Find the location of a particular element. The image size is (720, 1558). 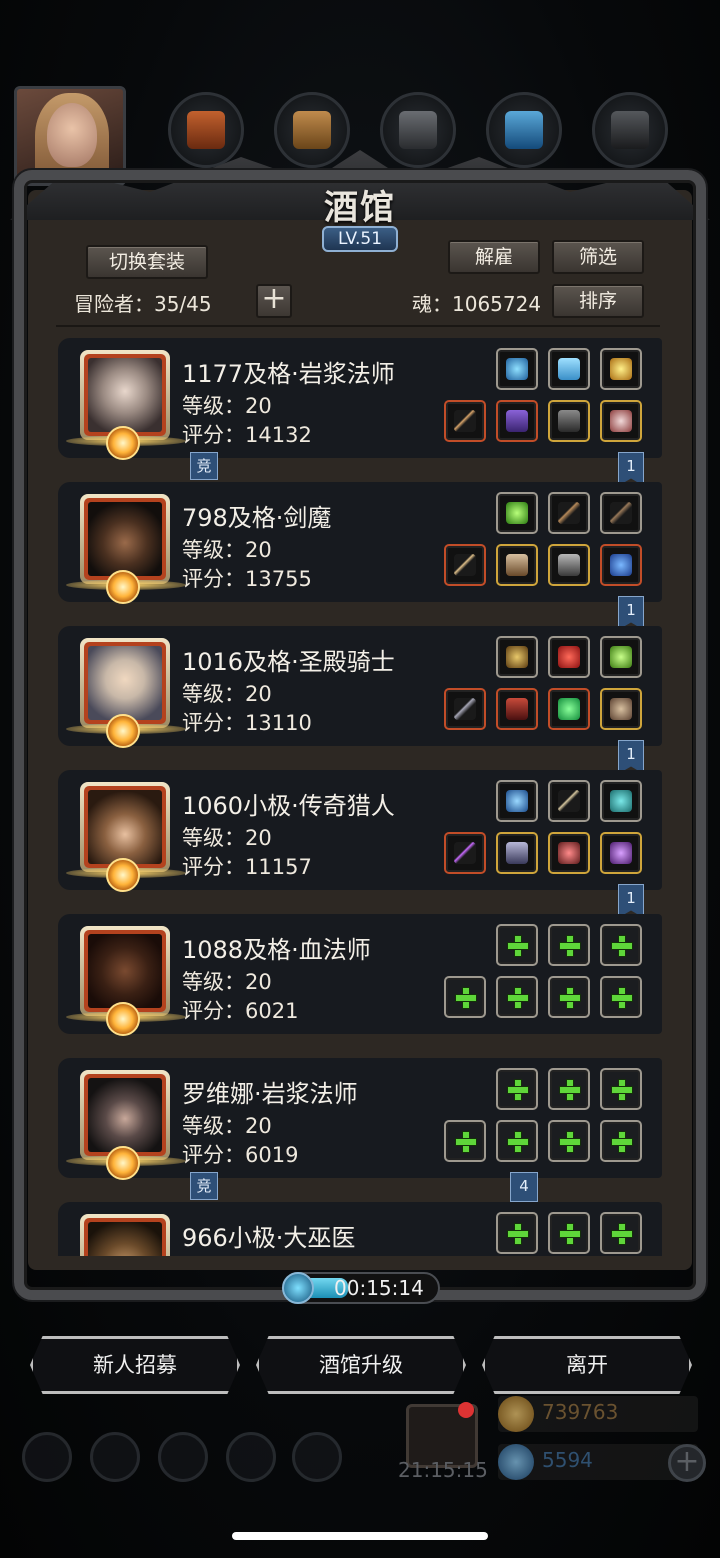

mail-icon is located at coordinates (251, 1457).